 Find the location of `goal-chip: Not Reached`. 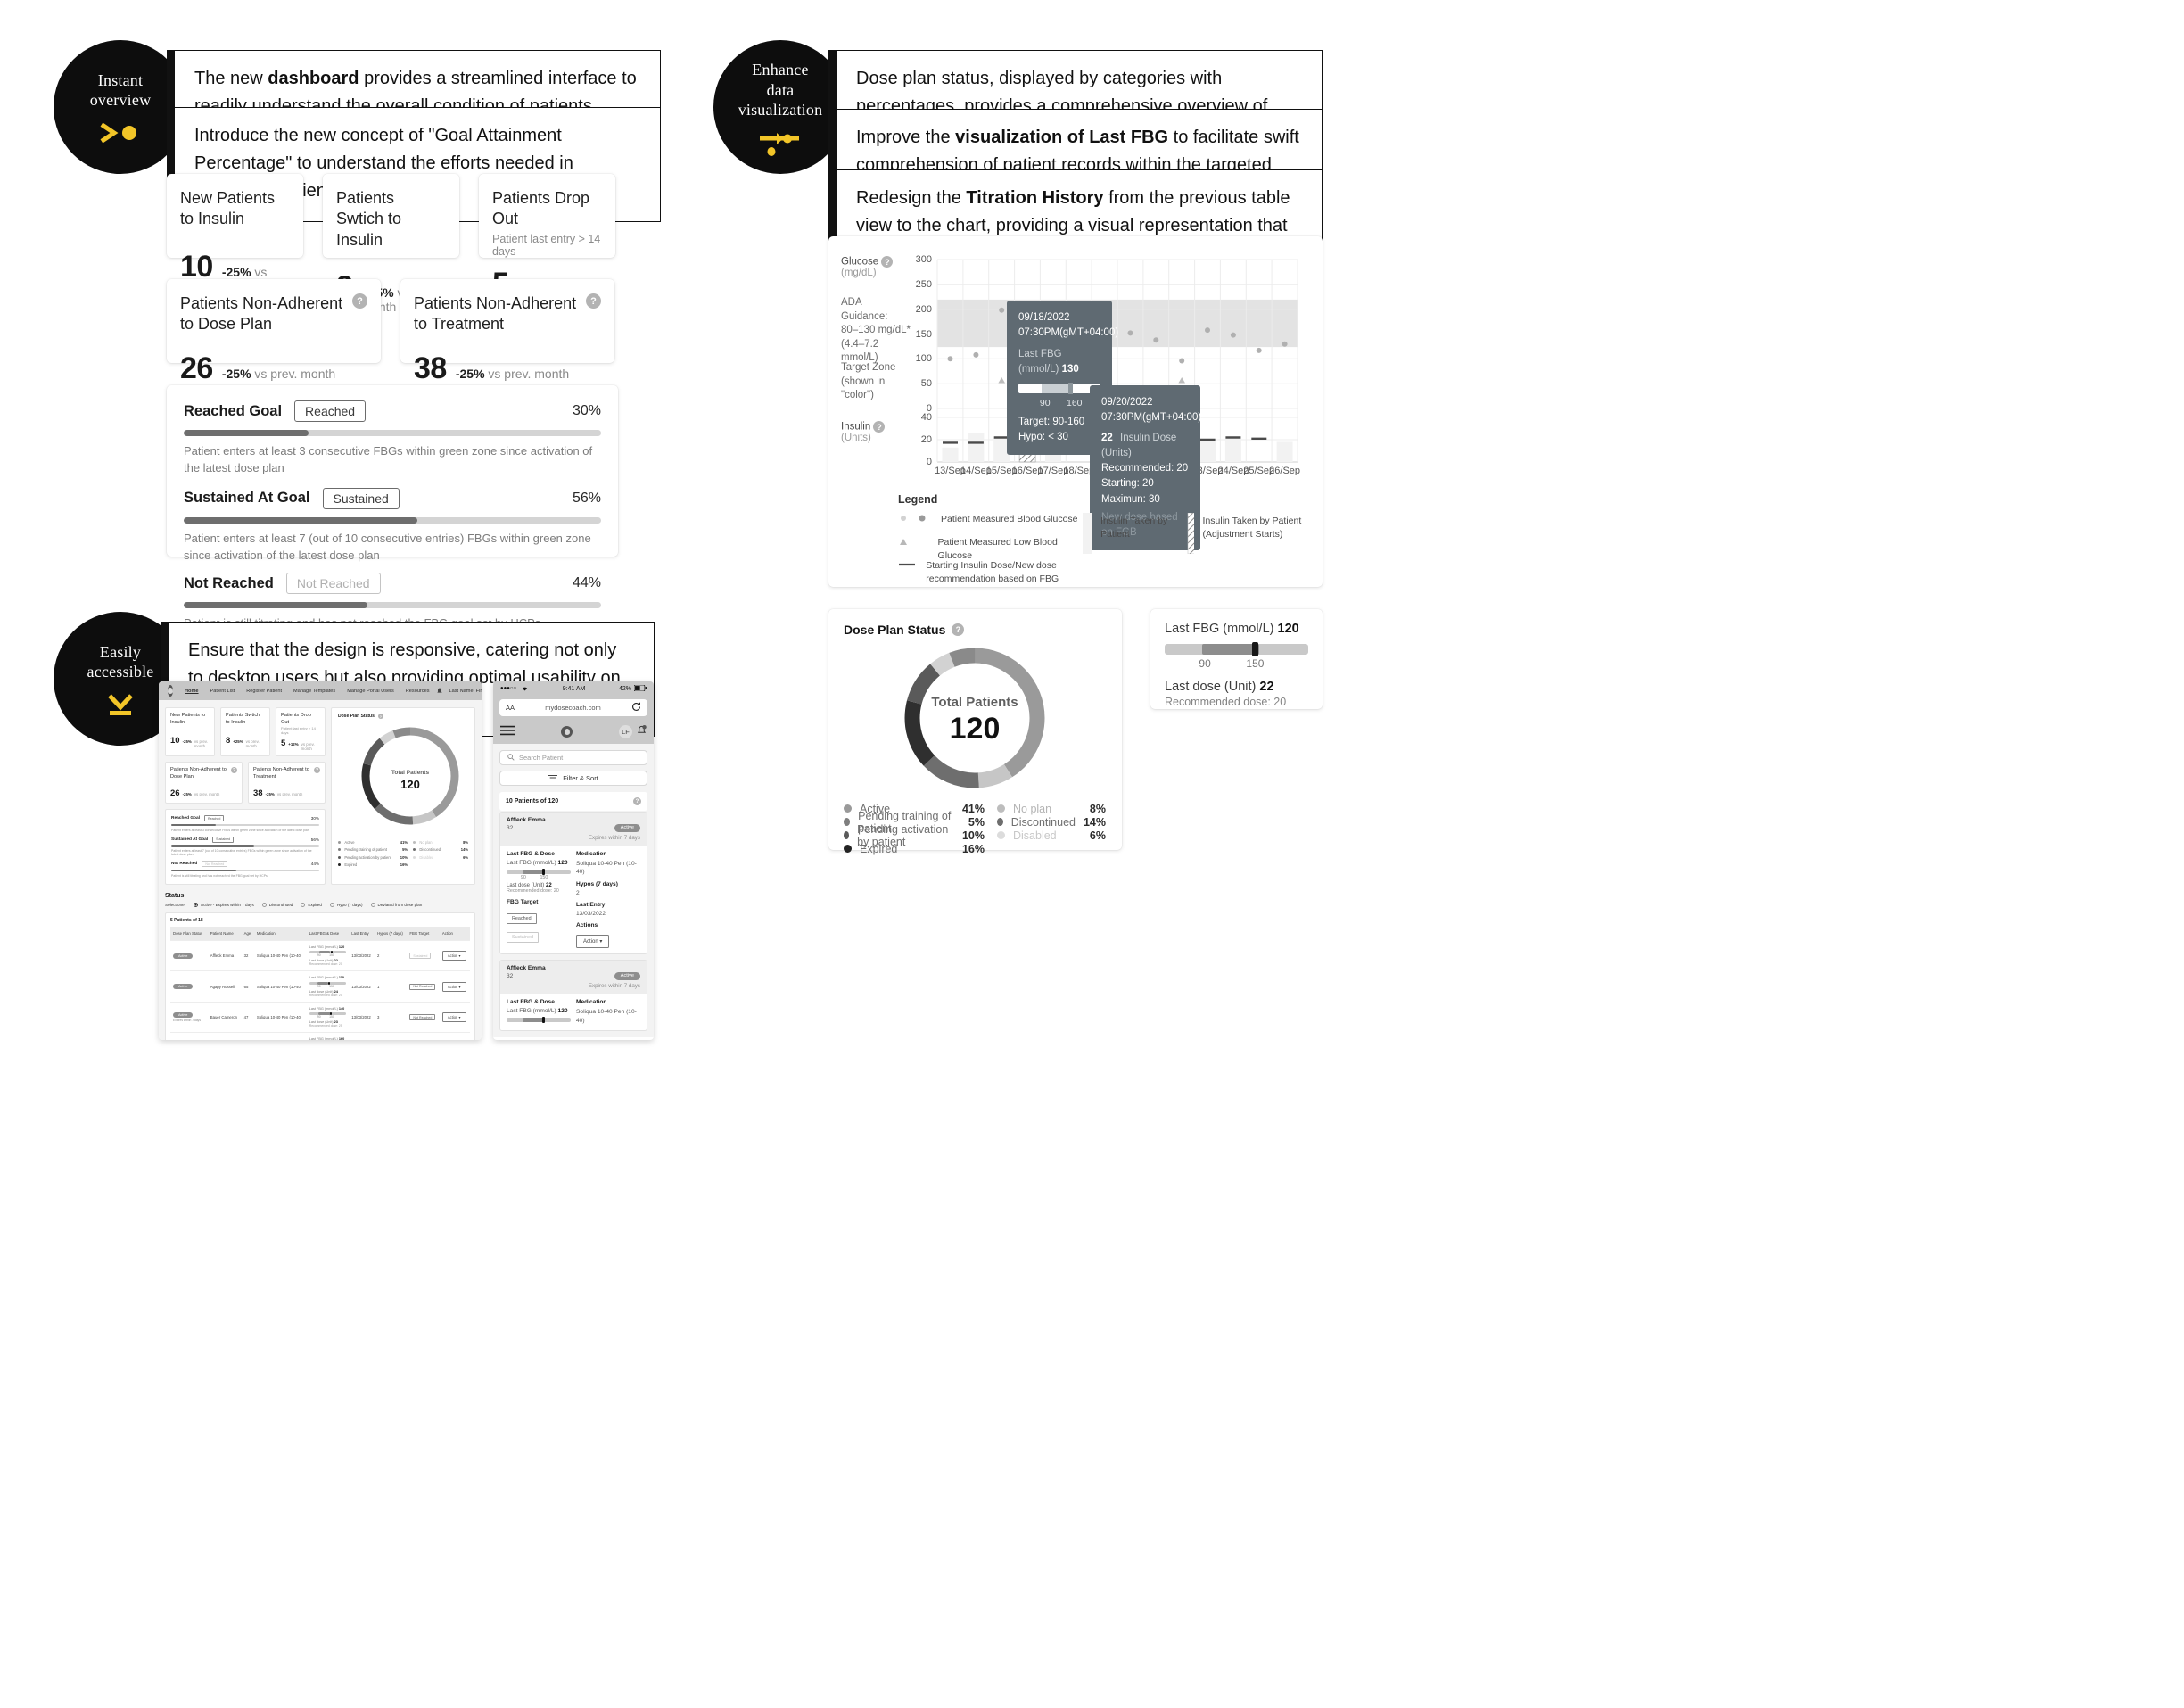

goal-chip: Not Reached is located at coordinates (333, 584).